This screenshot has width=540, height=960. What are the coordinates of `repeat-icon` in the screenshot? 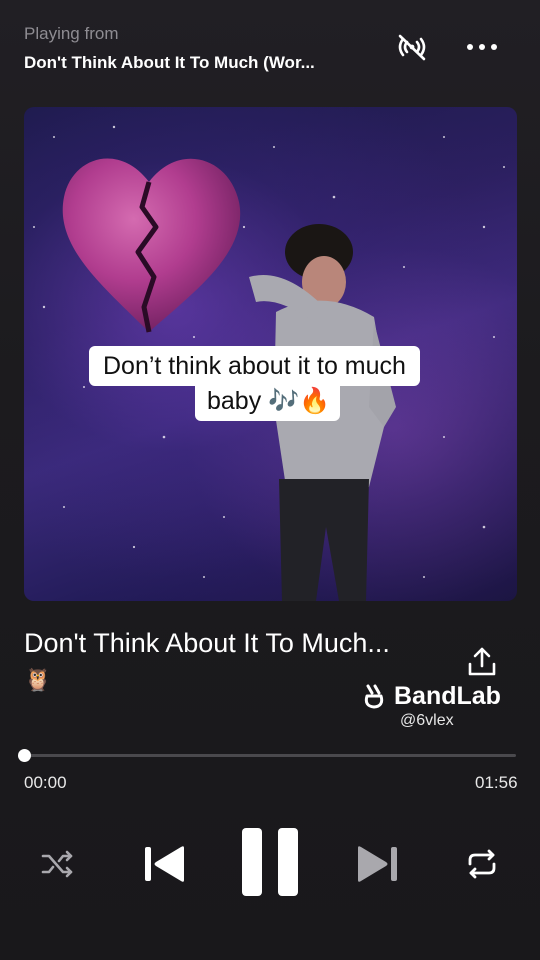 It's located at (482, 864).